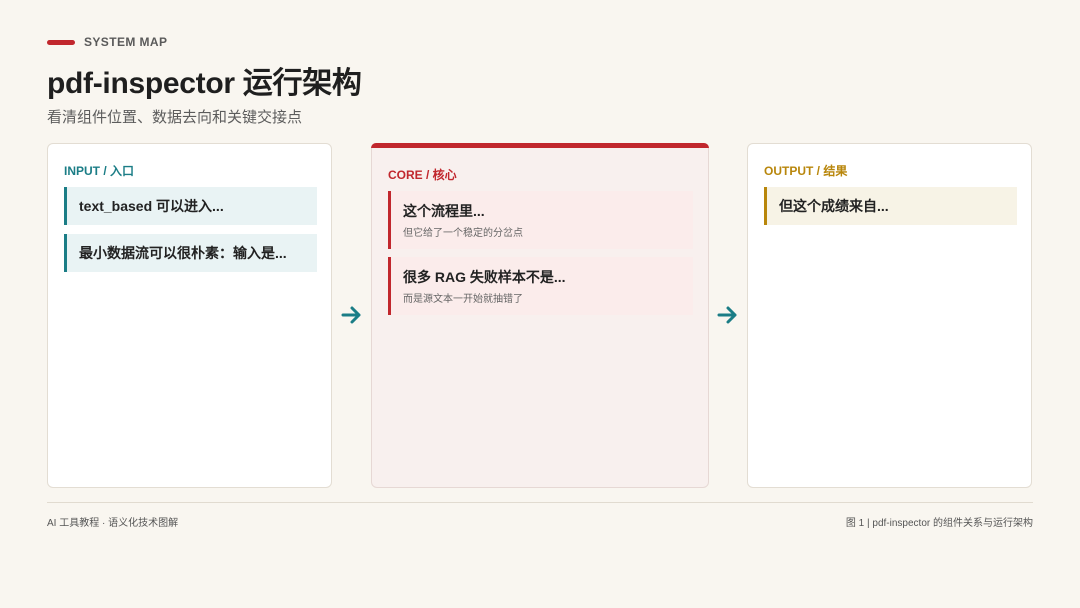 The height and width of the screenshot is (608, 1080). What do you see at coordinates (422, 175) in the screenshot?
I see `core-panel-label: CORE / 核心` at bounding box center [422, 175].